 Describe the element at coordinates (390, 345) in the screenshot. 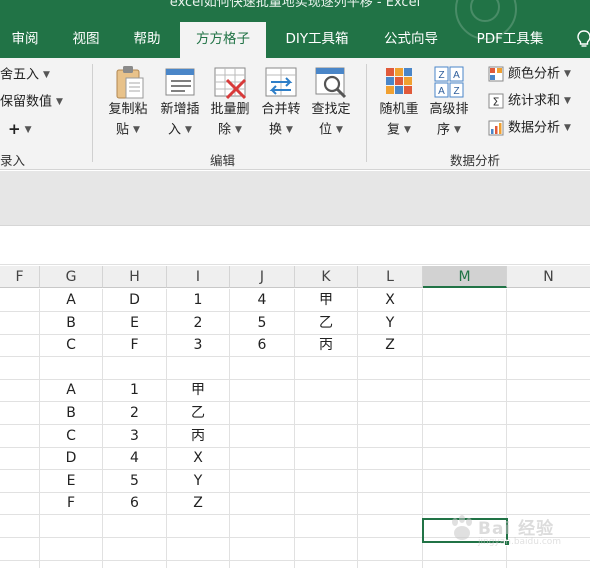

I see `cell-l-3: Z` at that location.